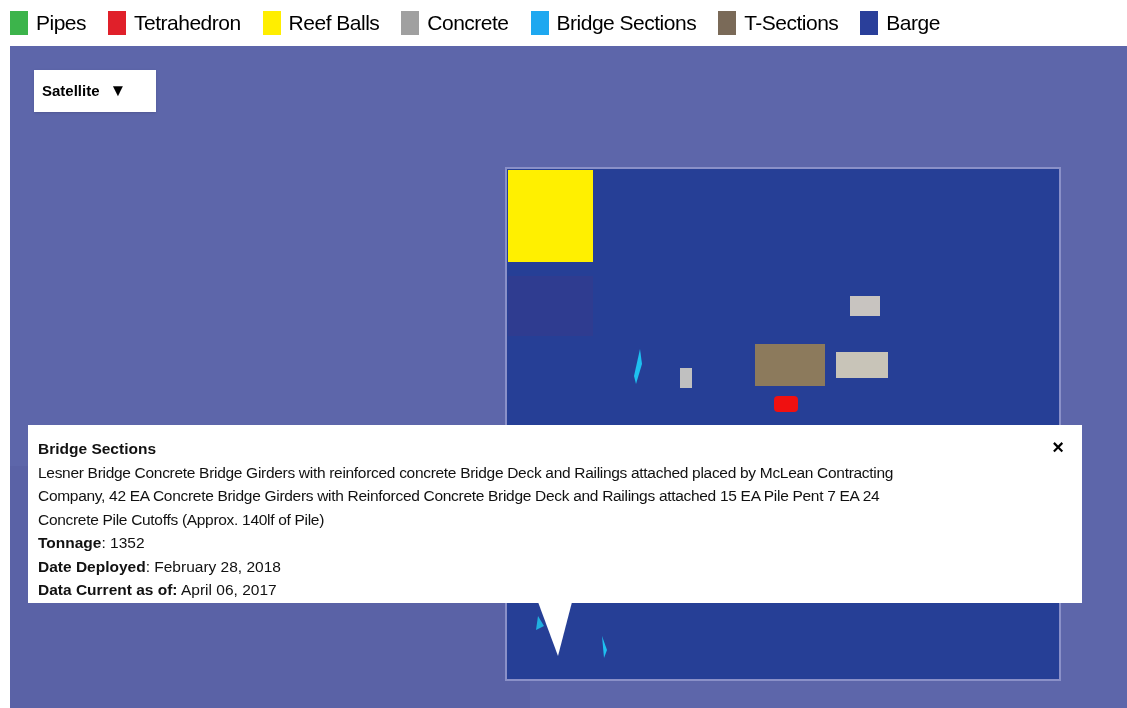  What do you see at coordinates (61, 23) in the screenshot?
I see `legend-label: Pipes` at bounding box center [61, 23].